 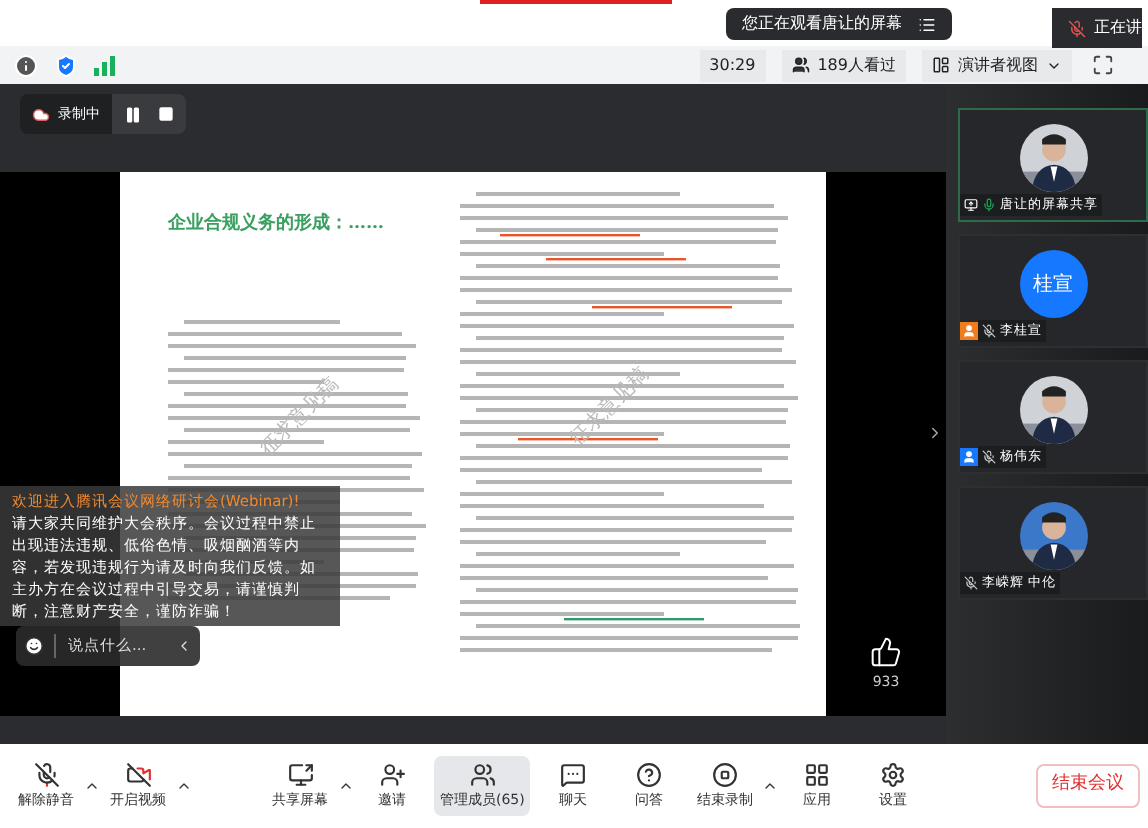 I want to click on cloud-icon, so click(x=41, y=114).